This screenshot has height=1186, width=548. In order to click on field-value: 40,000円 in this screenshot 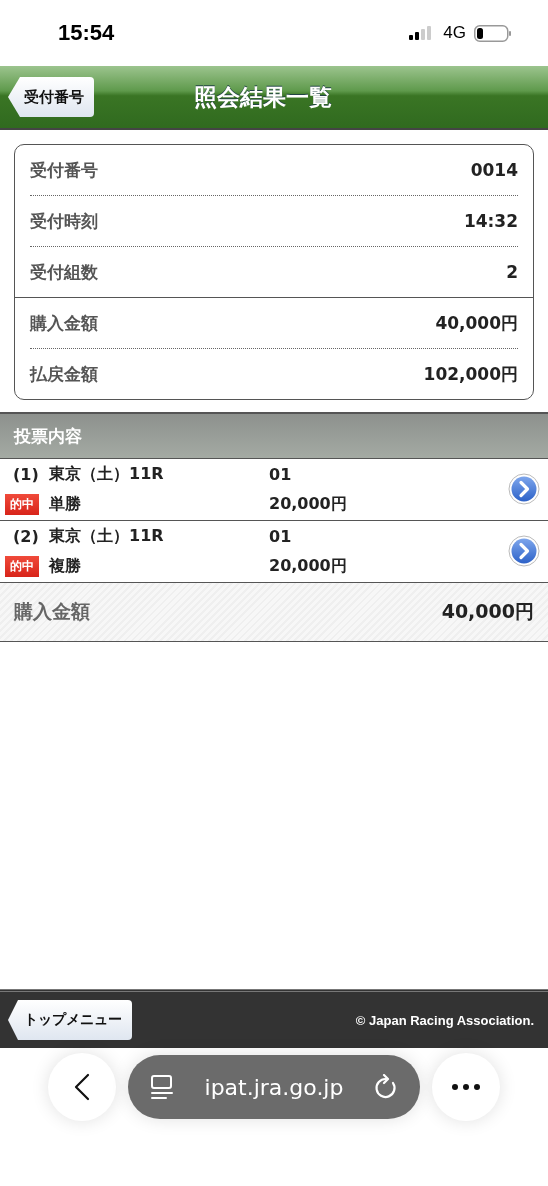, I will do `click(476, 323)`.